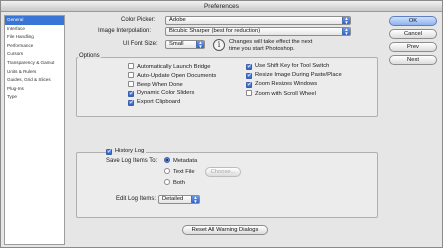 Image resolution: width=443 pixels, height=248 pixels. I want to click on sidebar-item-units-rulers: Units & Rulers, so click(34, 72).